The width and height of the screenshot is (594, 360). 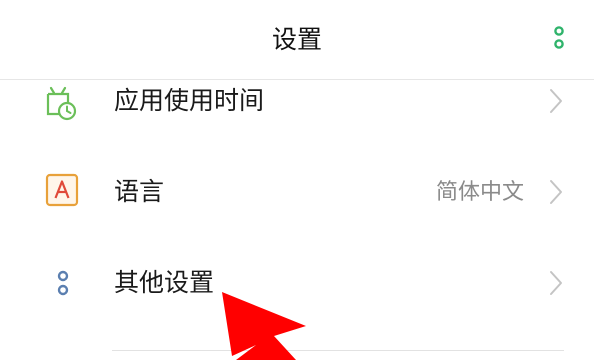 I want to click on more-options-button, so click(x=559, y=39).